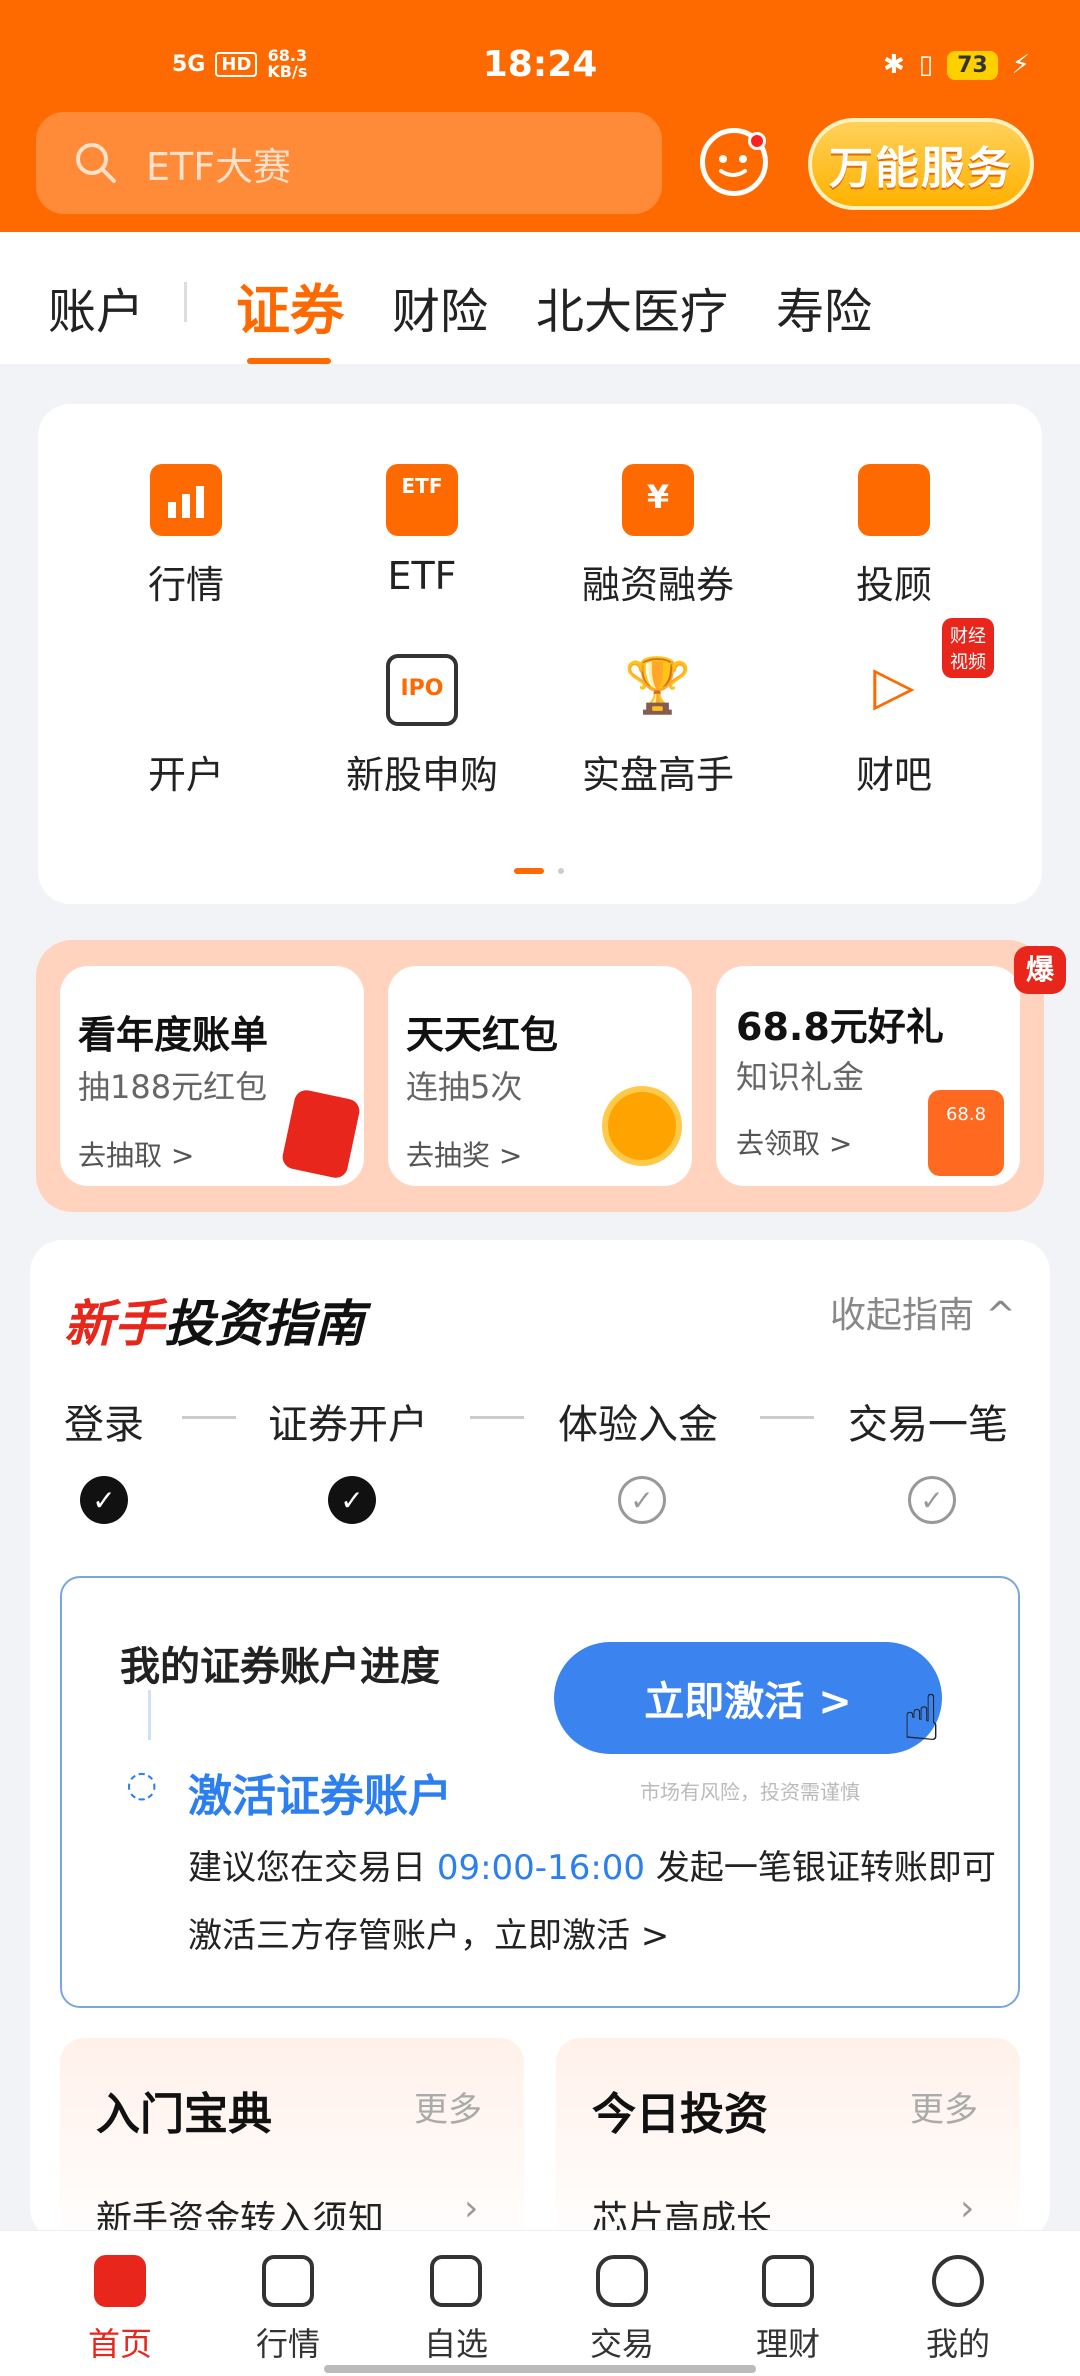 This screenshot has height=2376, width=1080. I want to click on tab-pku-healthcare: 北大医疗, so click(632, 307).